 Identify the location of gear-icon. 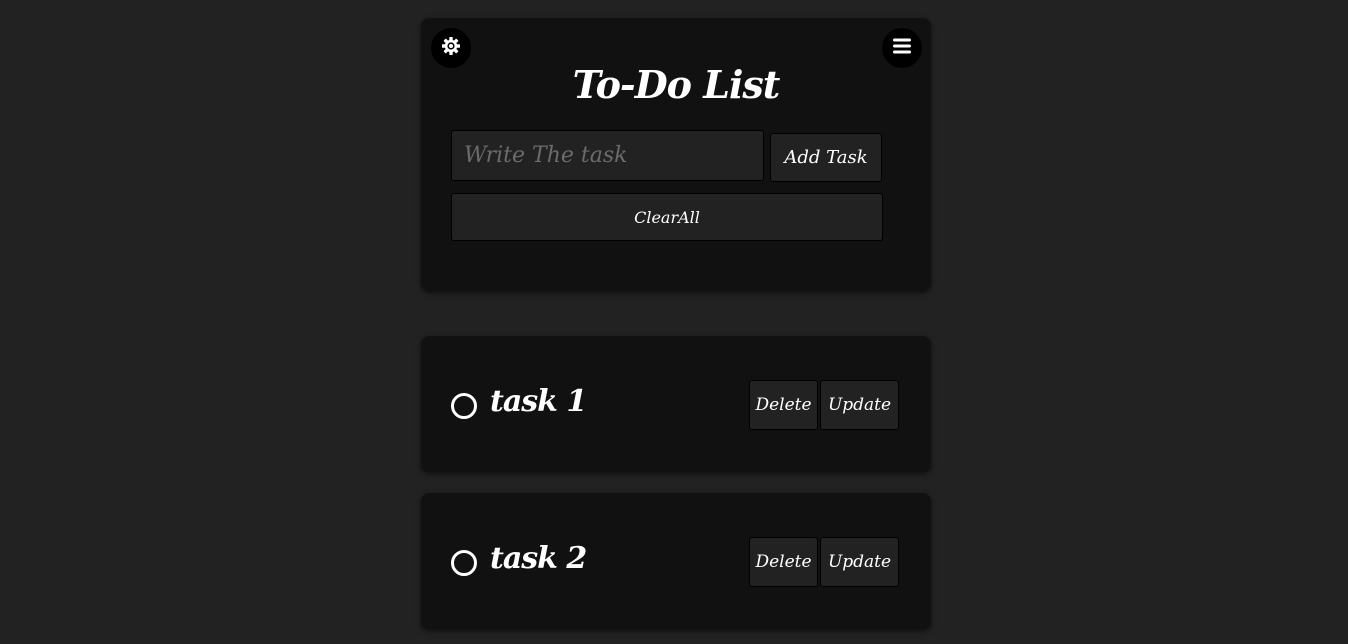
(451, 48).